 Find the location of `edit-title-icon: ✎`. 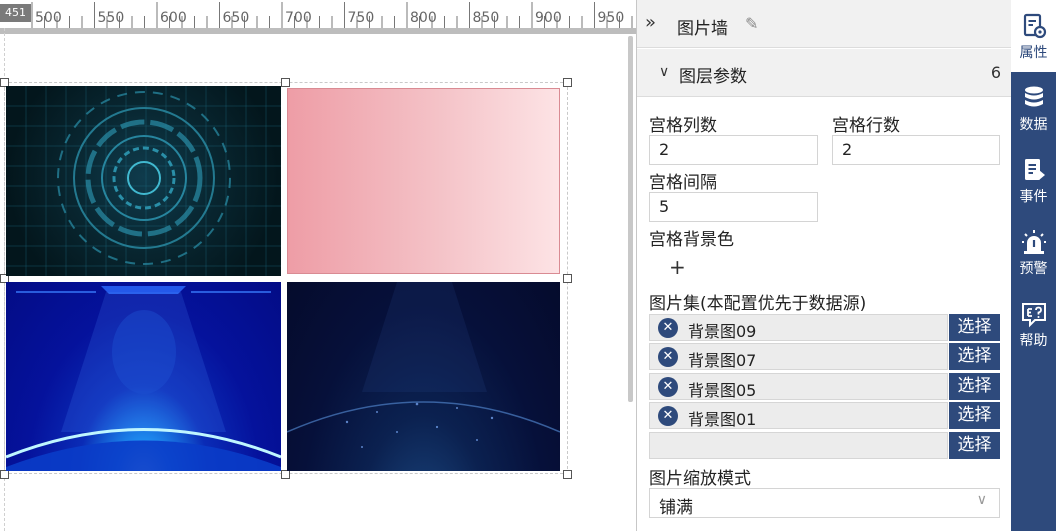

edit-title-icon: ✎ is located at coordinates (751, 23).